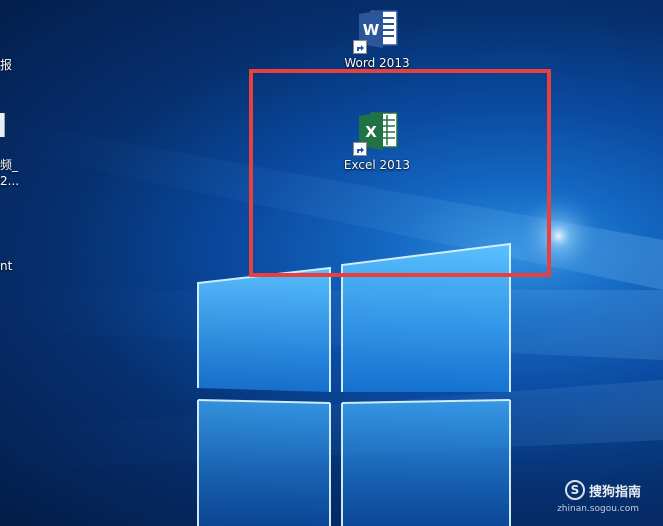 This screenshot has width=663, height=526. Describe the element at coordinates (9, 165) in the screenshot. I see `left-icon-label-fragment: 频_` at that location.